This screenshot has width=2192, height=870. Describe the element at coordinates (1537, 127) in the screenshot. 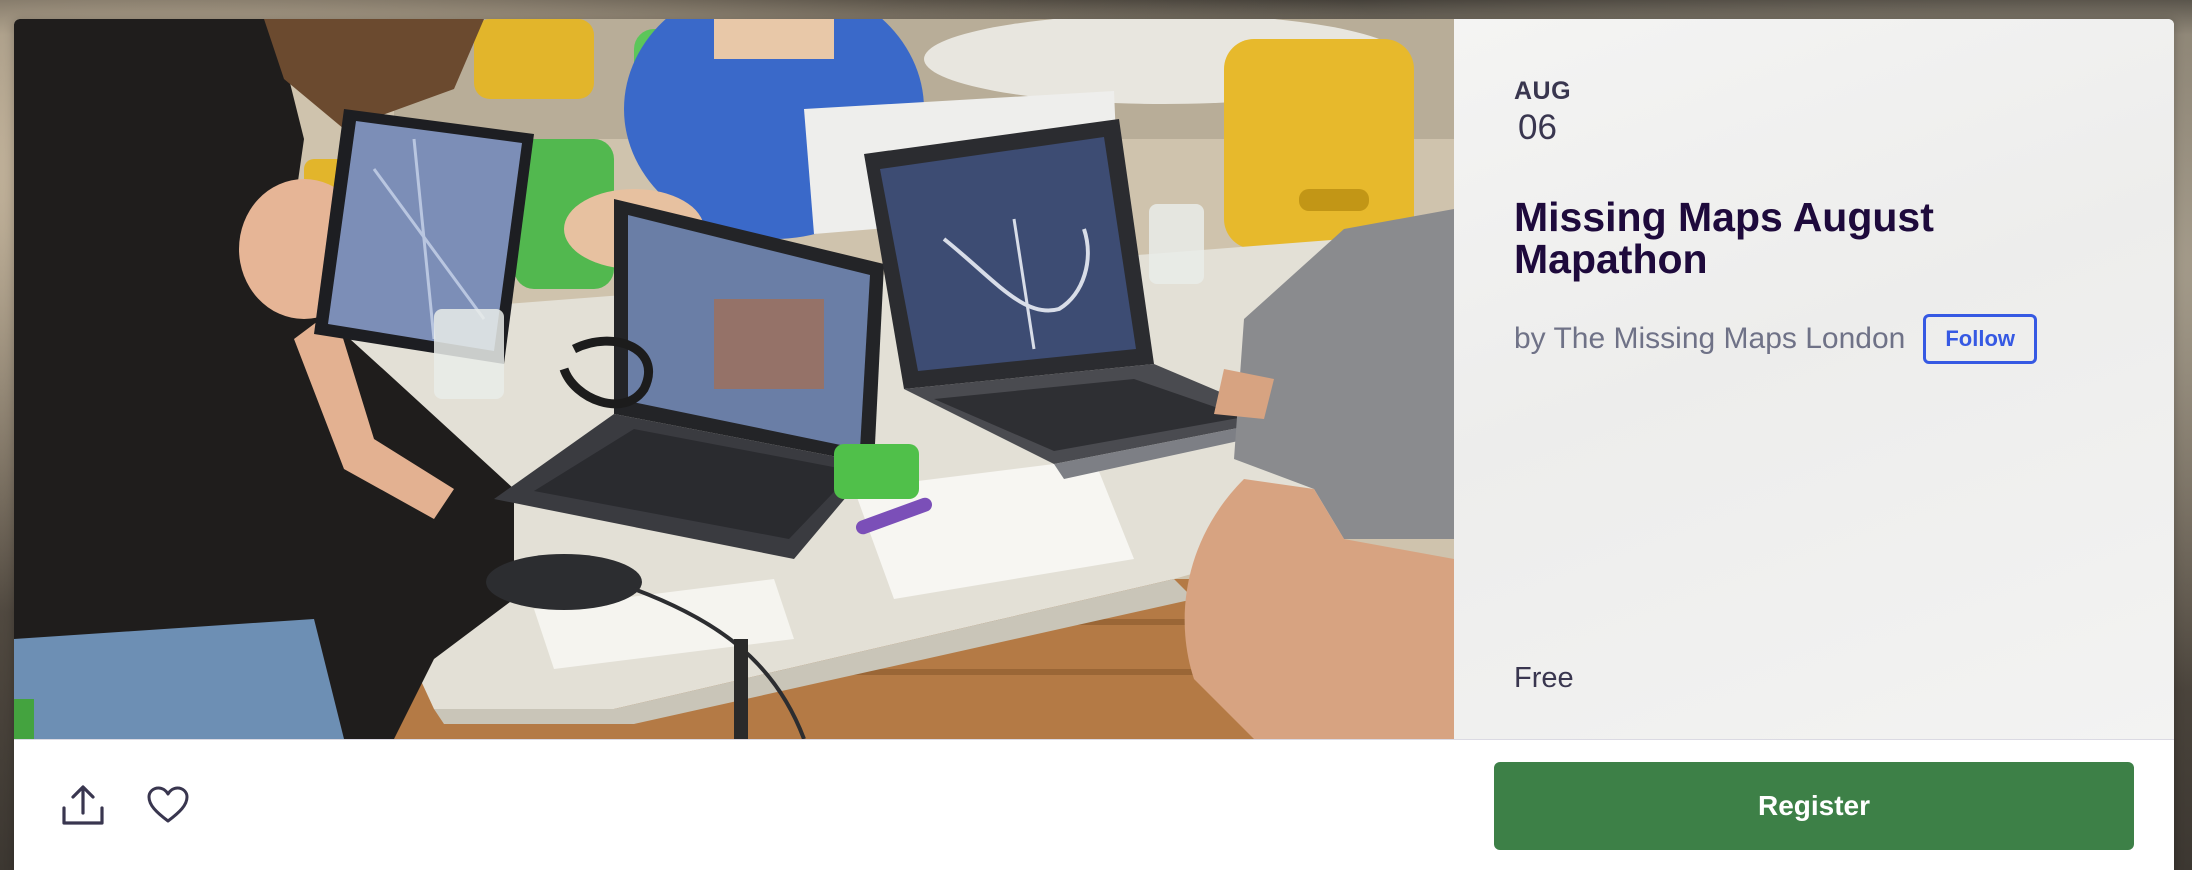

I see `event-date-day: 06` at that location.